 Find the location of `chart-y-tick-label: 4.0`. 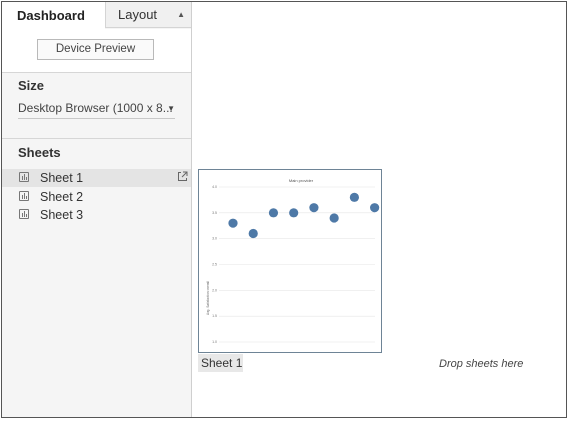

chart-y-tick-label: 4.0 is located at coordinates (214, 187).